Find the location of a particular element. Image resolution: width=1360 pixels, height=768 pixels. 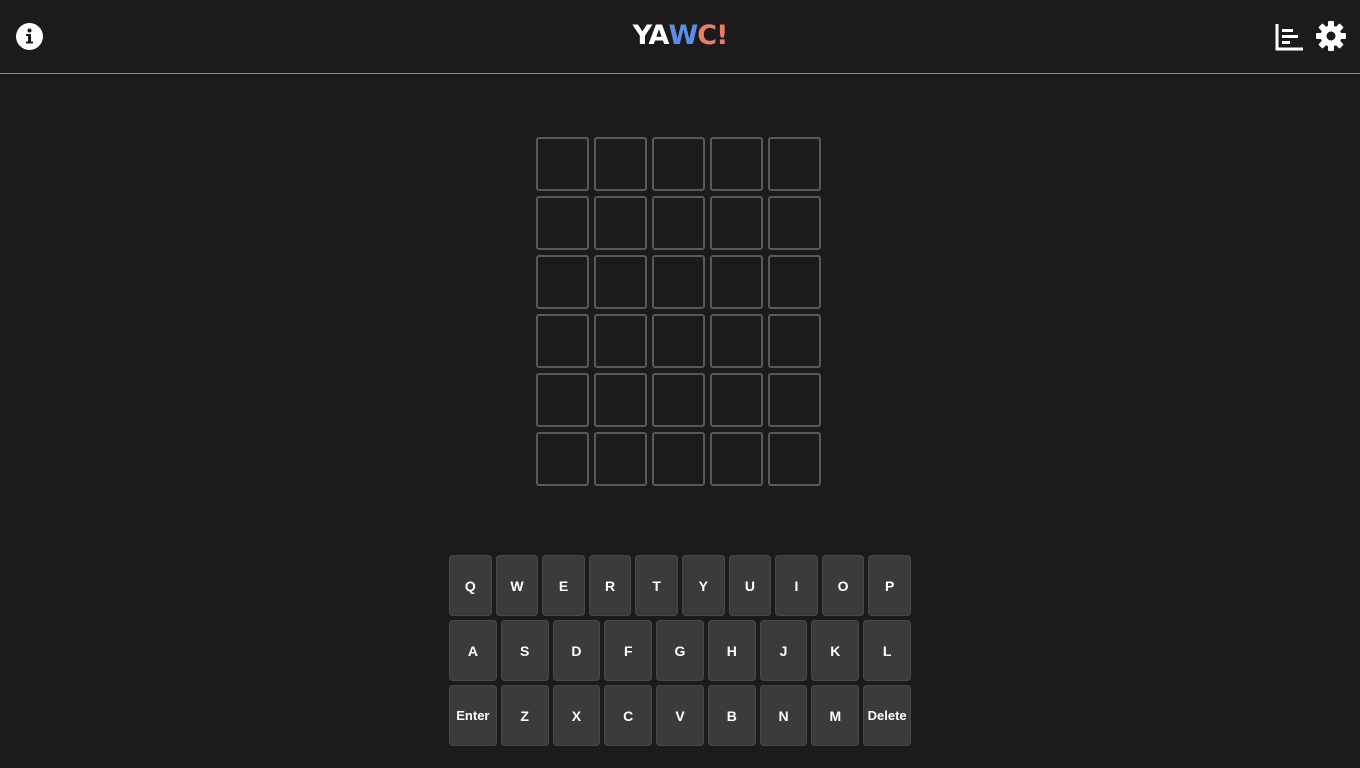

key-v: V is located at coordinates (680, 715).